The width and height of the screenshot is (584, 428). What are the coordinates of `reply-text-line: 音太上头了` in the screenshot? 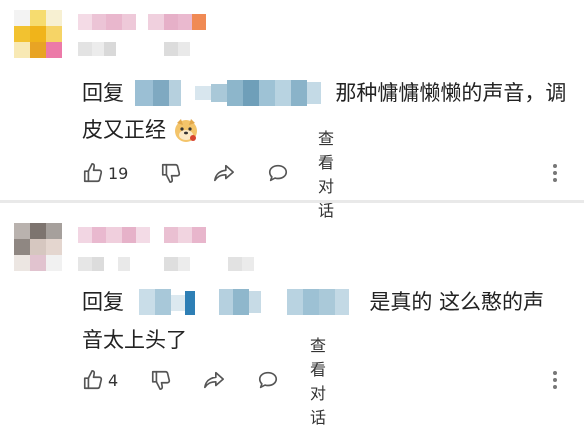 It's located at (134, 339).